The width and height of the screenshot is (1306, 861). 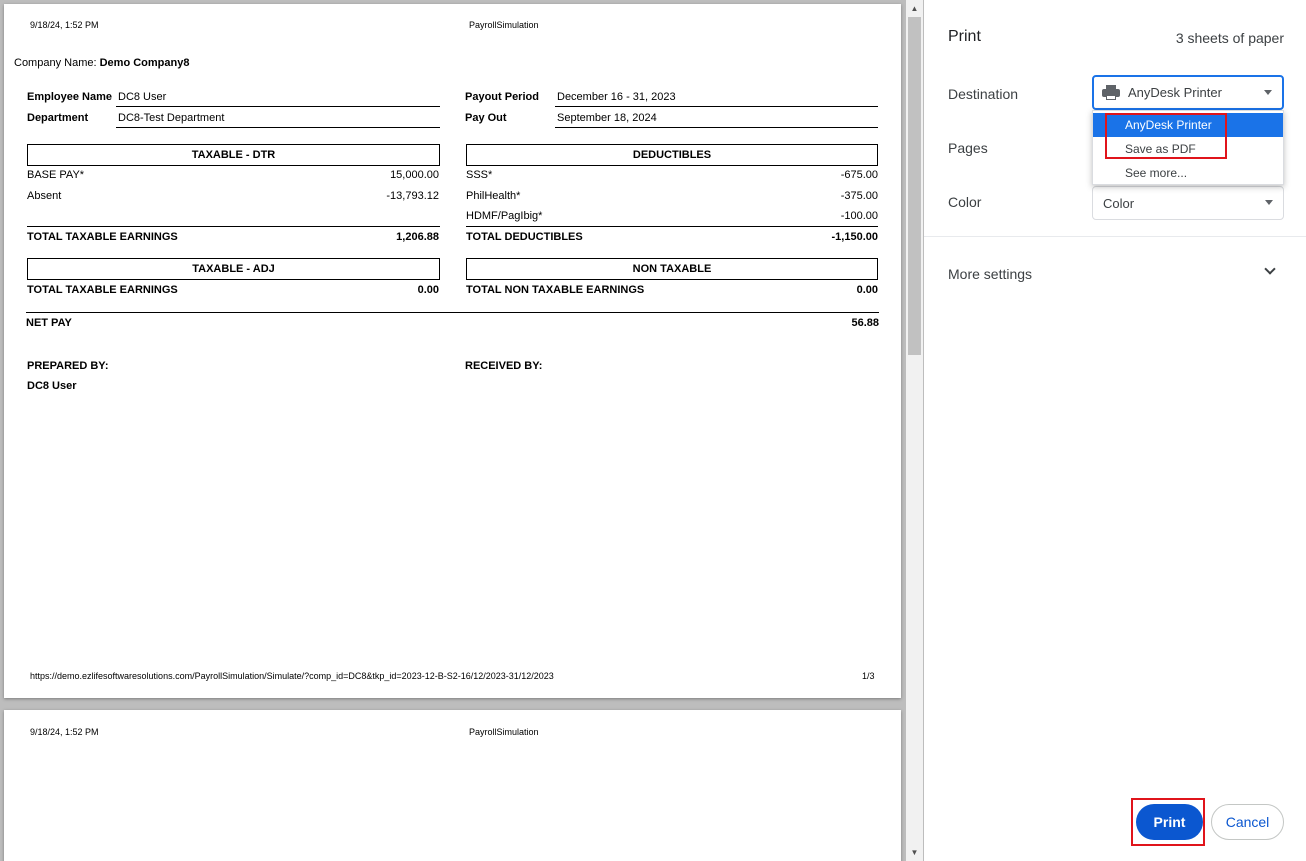 I want to click on payout-period-label: Payout Period, so click(x=502, y=97).